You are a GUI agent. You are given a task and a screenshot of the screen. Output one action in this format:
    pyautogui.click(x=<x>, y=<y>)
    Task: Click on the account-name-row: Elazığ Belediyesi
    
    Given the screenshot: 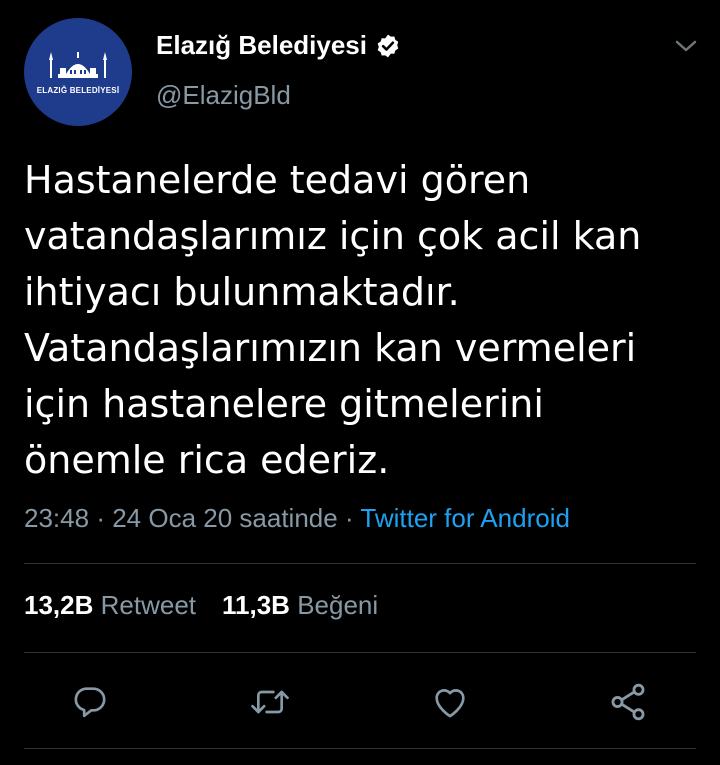 What is the action you would take?
    pyautogui.click(x=278, y=45)
    